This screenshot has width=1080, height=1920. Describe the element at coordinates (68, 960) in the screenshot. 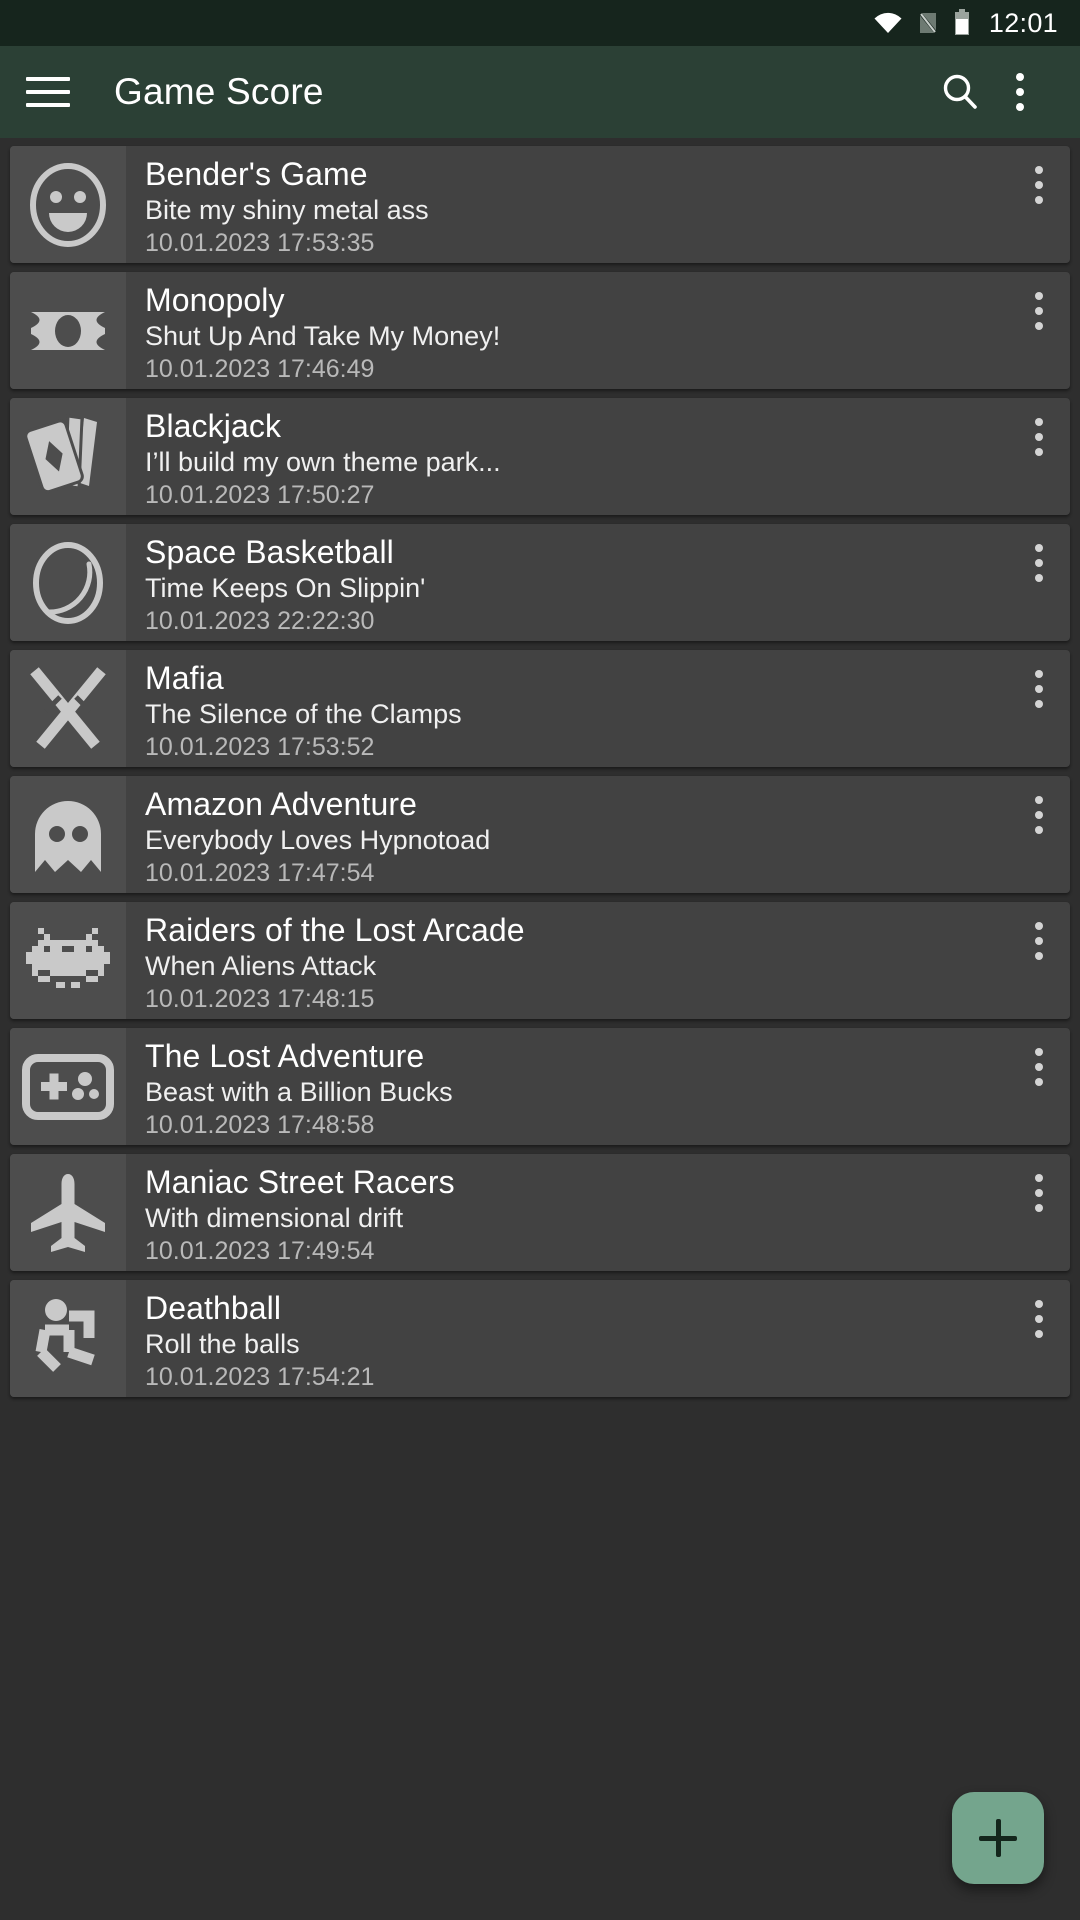

I see `space-invader-icon` at that location.